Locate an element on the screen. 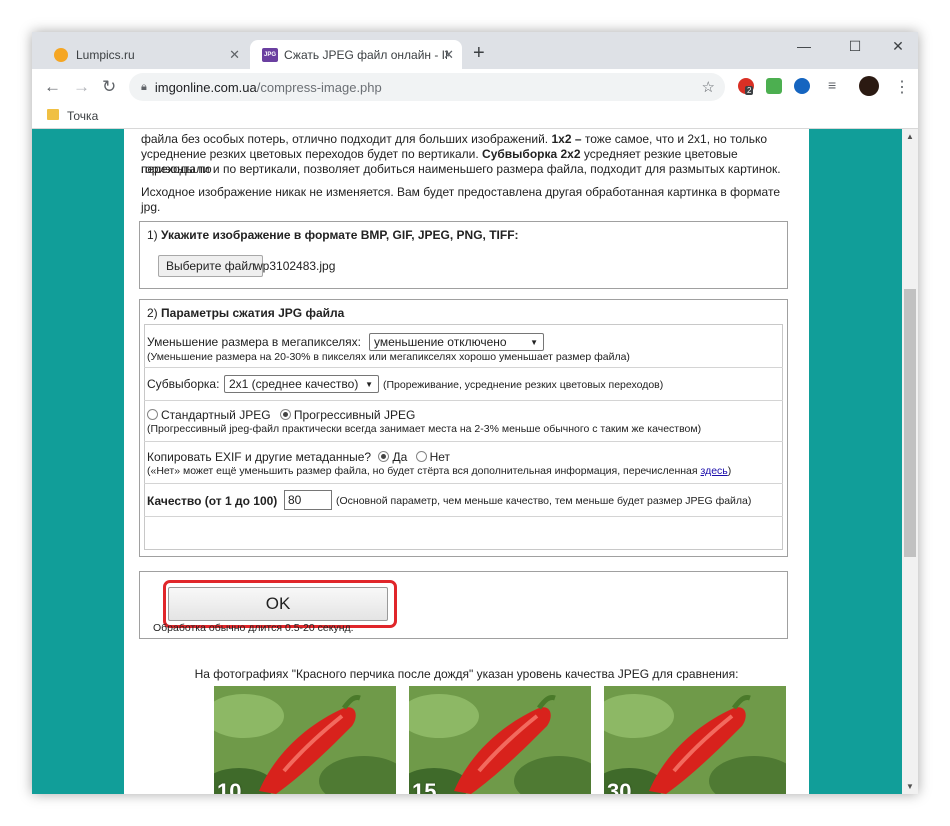  vpn-extension-icon is located at coordinates (802, 86).